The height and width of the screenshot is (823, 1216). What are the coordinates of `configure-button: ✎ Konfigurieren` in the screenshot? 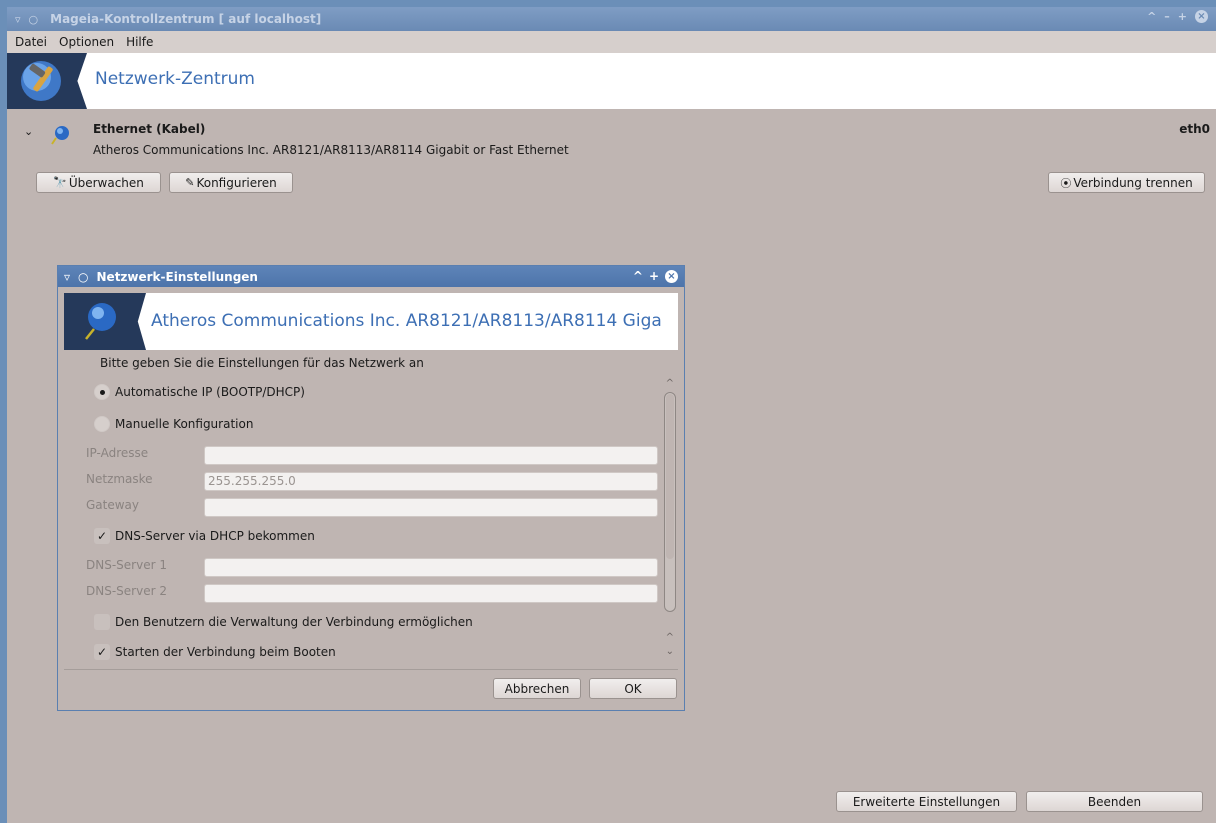 It's located at (231, 182).